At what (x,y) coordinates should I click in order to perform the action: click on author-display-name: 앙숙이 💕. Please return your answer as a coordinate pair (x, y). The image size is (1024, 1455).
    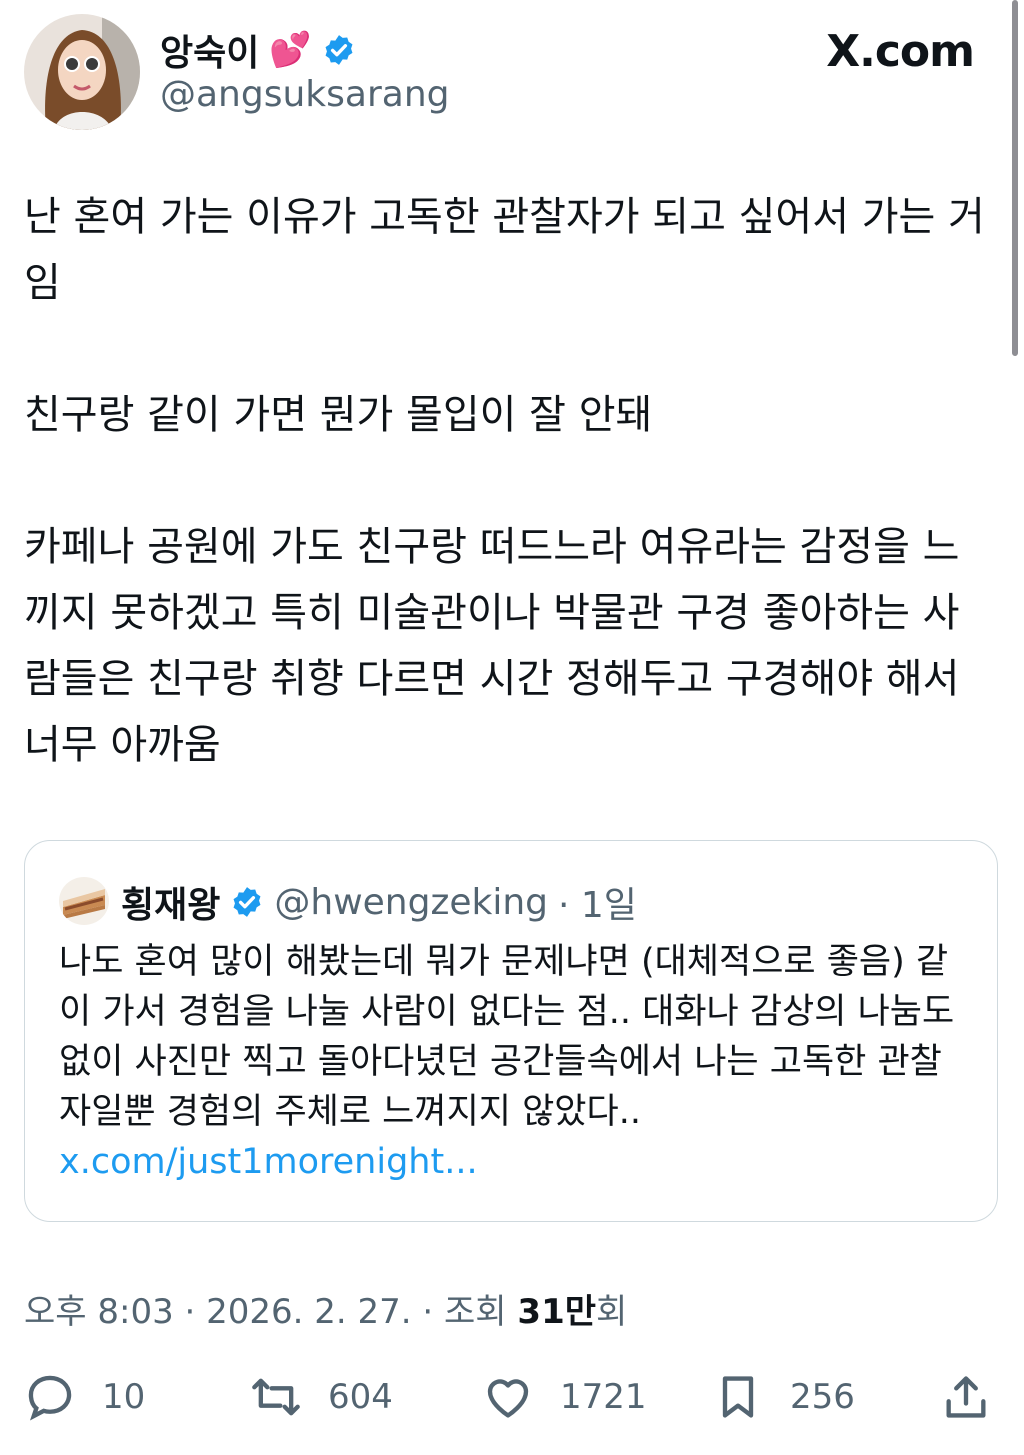
    Looking at the image, I should click on (258, 50).